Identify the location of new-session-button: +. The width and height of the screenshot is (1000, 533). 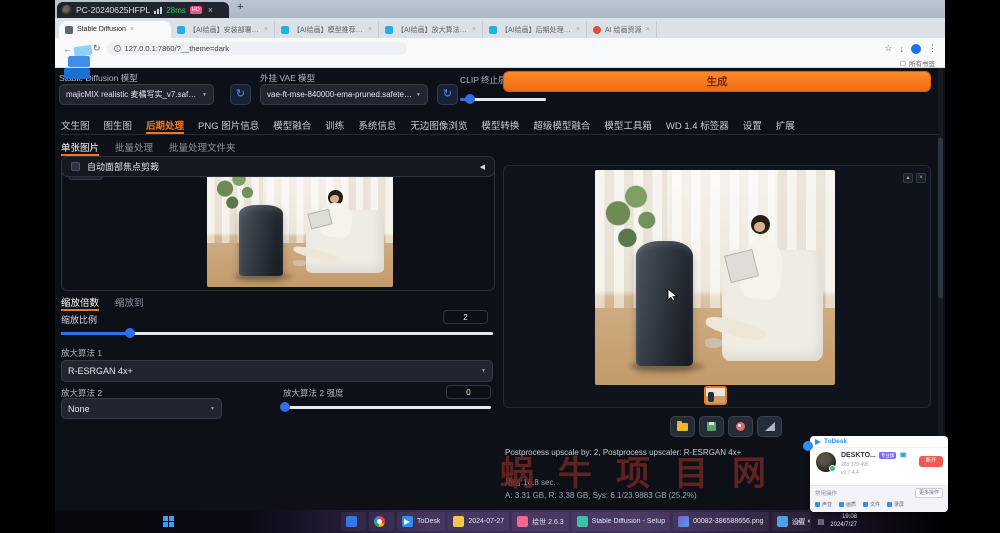
(240, 7).